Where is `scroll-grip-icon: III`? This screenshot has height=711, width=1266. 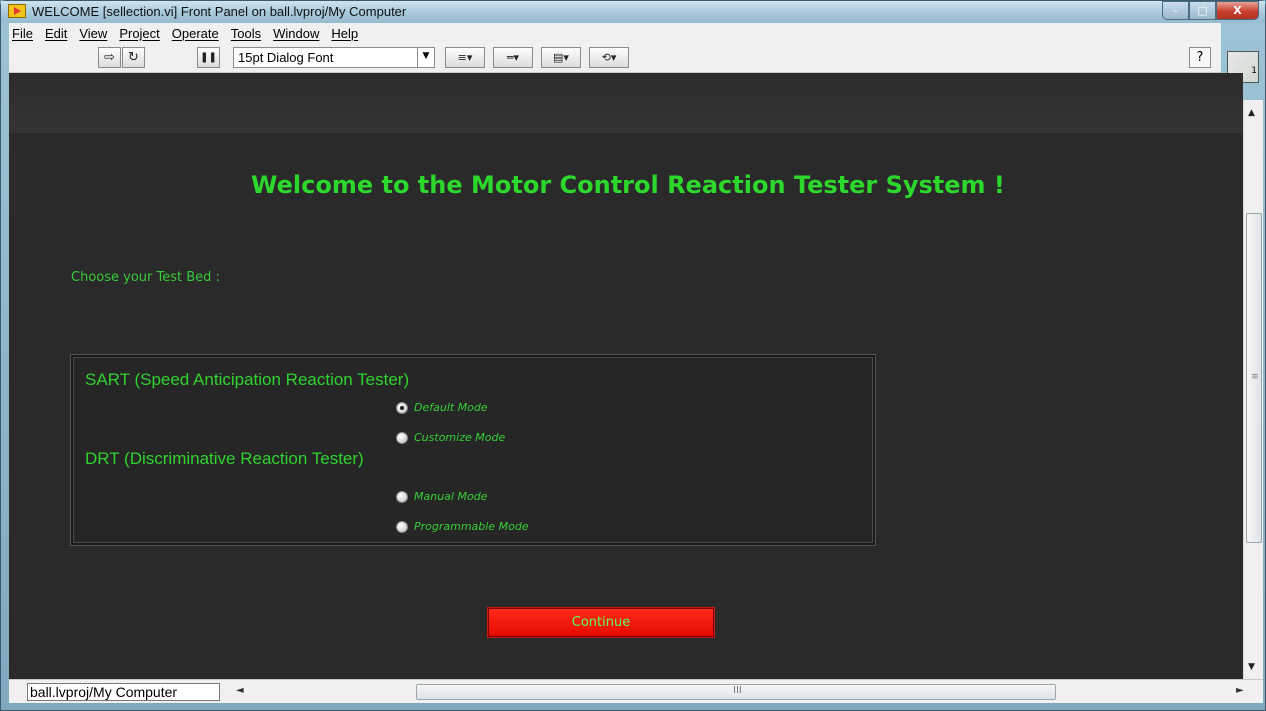
scroll-grip-icon: III is located at coordinates (737, 690).